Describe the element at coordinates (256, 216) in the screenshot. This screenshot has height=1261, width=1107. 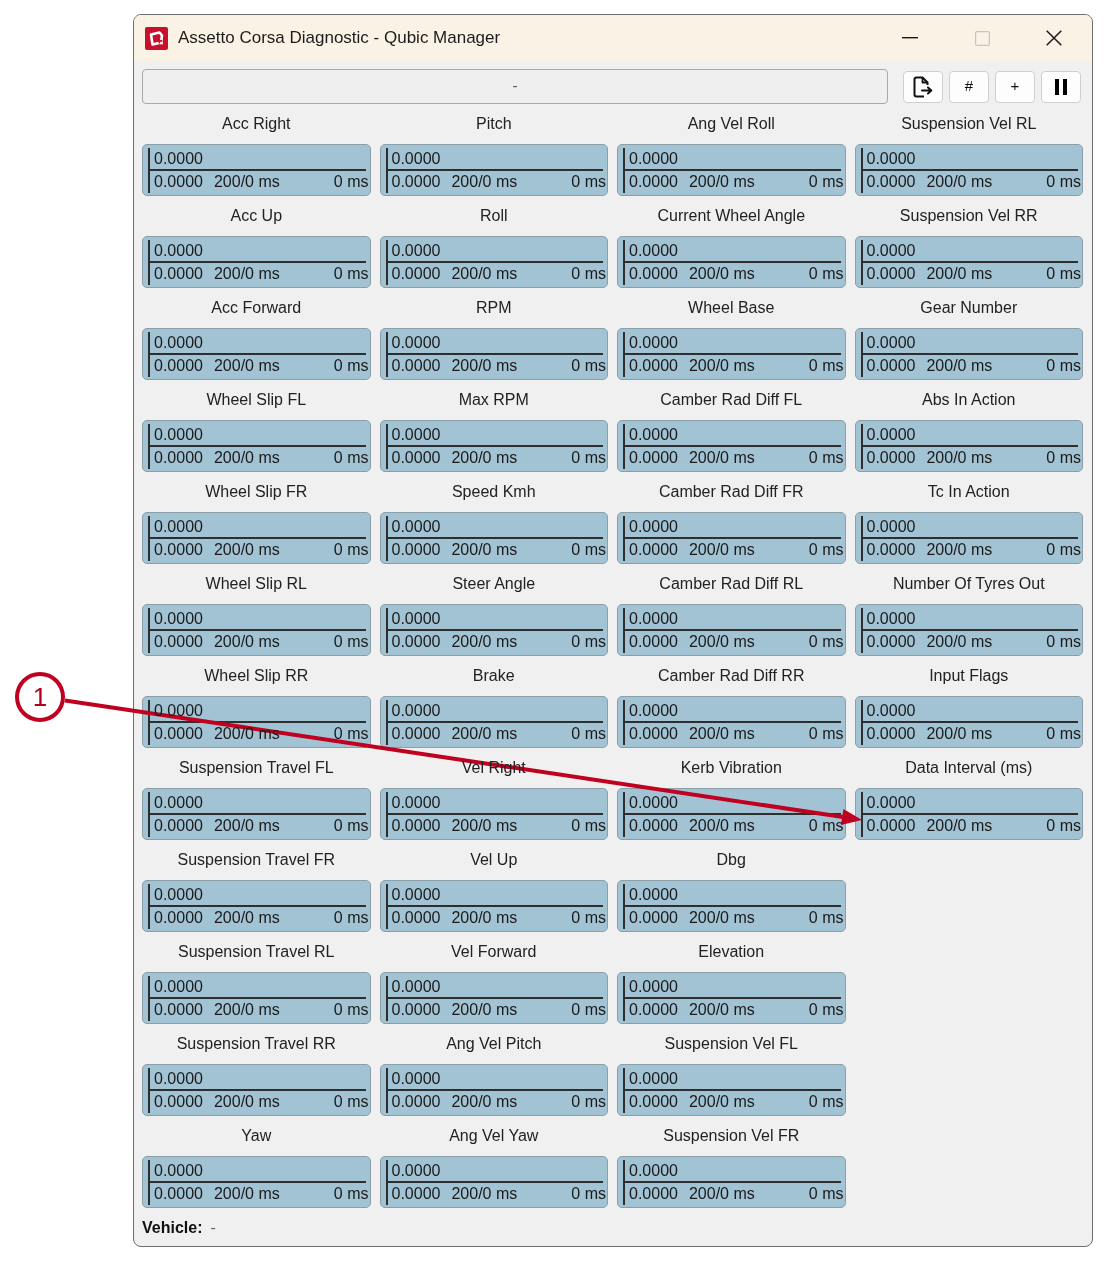
I see `gauge-label: Acc Up` at that location.